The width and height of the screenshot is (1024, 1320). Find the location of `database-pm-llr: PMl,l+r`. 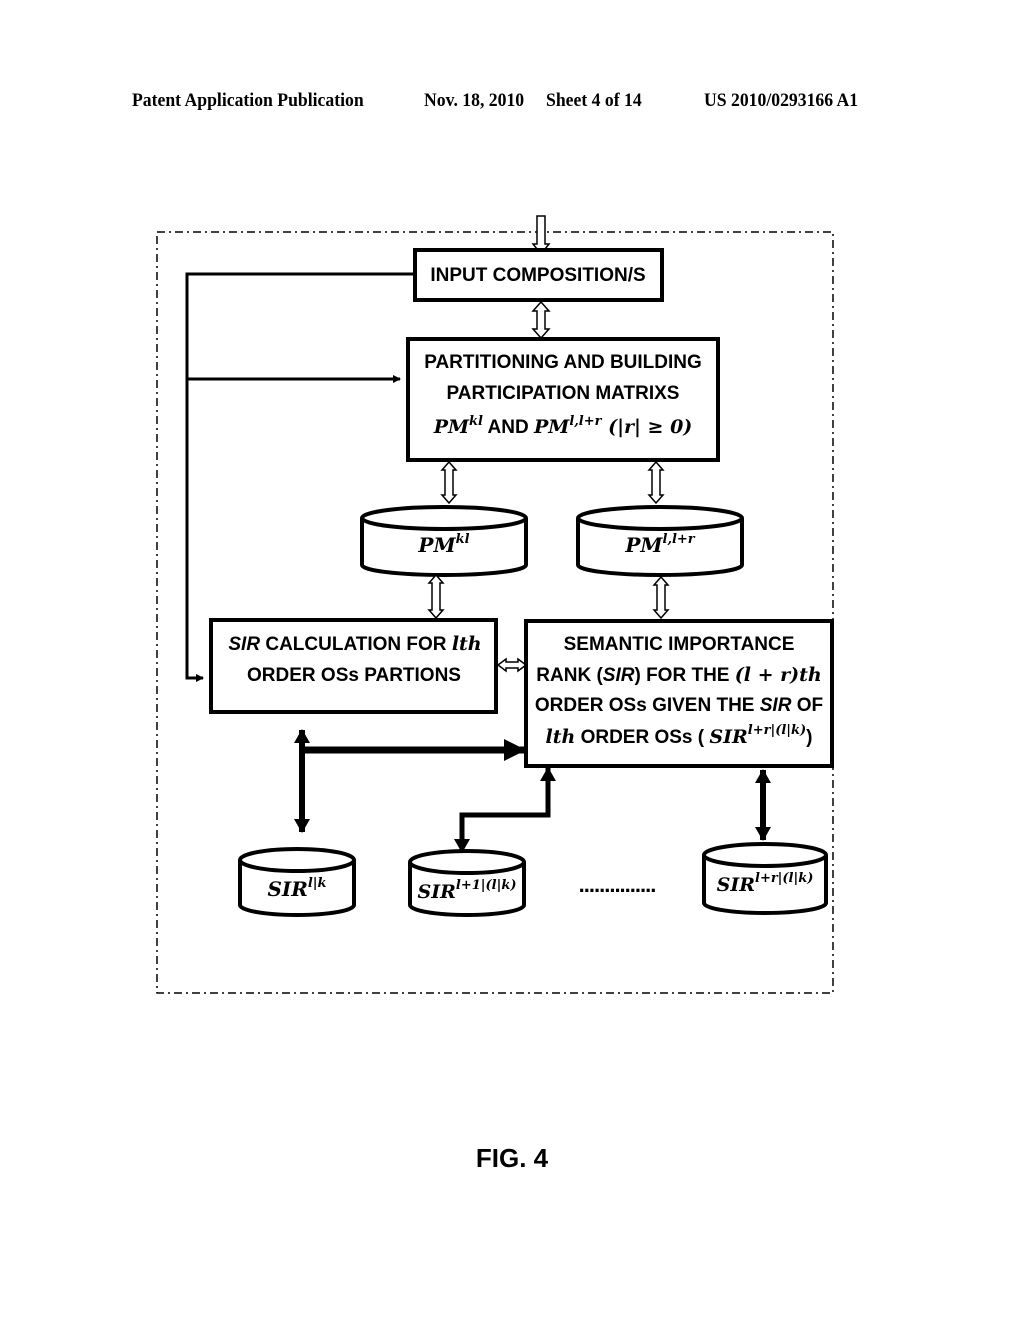

database-pm-llr: PMl,l+r is located at coordinates (660, 541).